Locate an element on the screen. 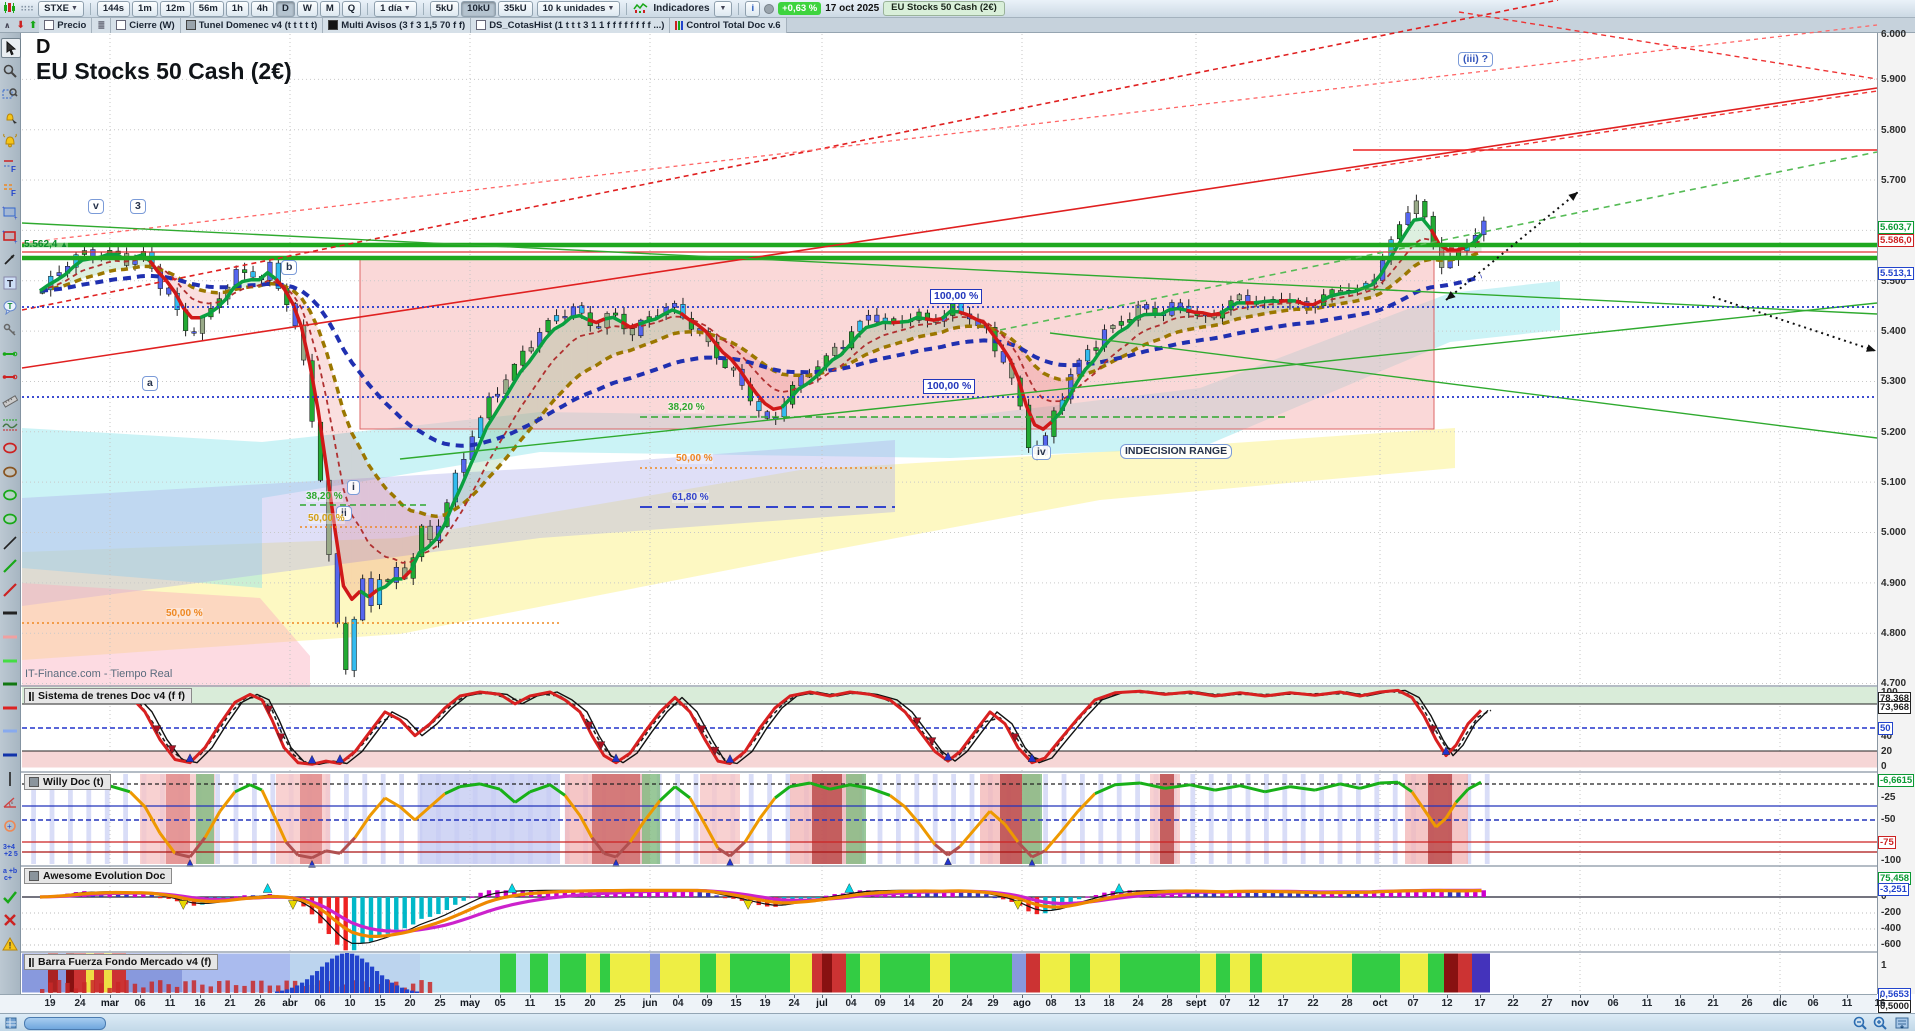  text-tool-icon: T is located at coordinates (10, 283).